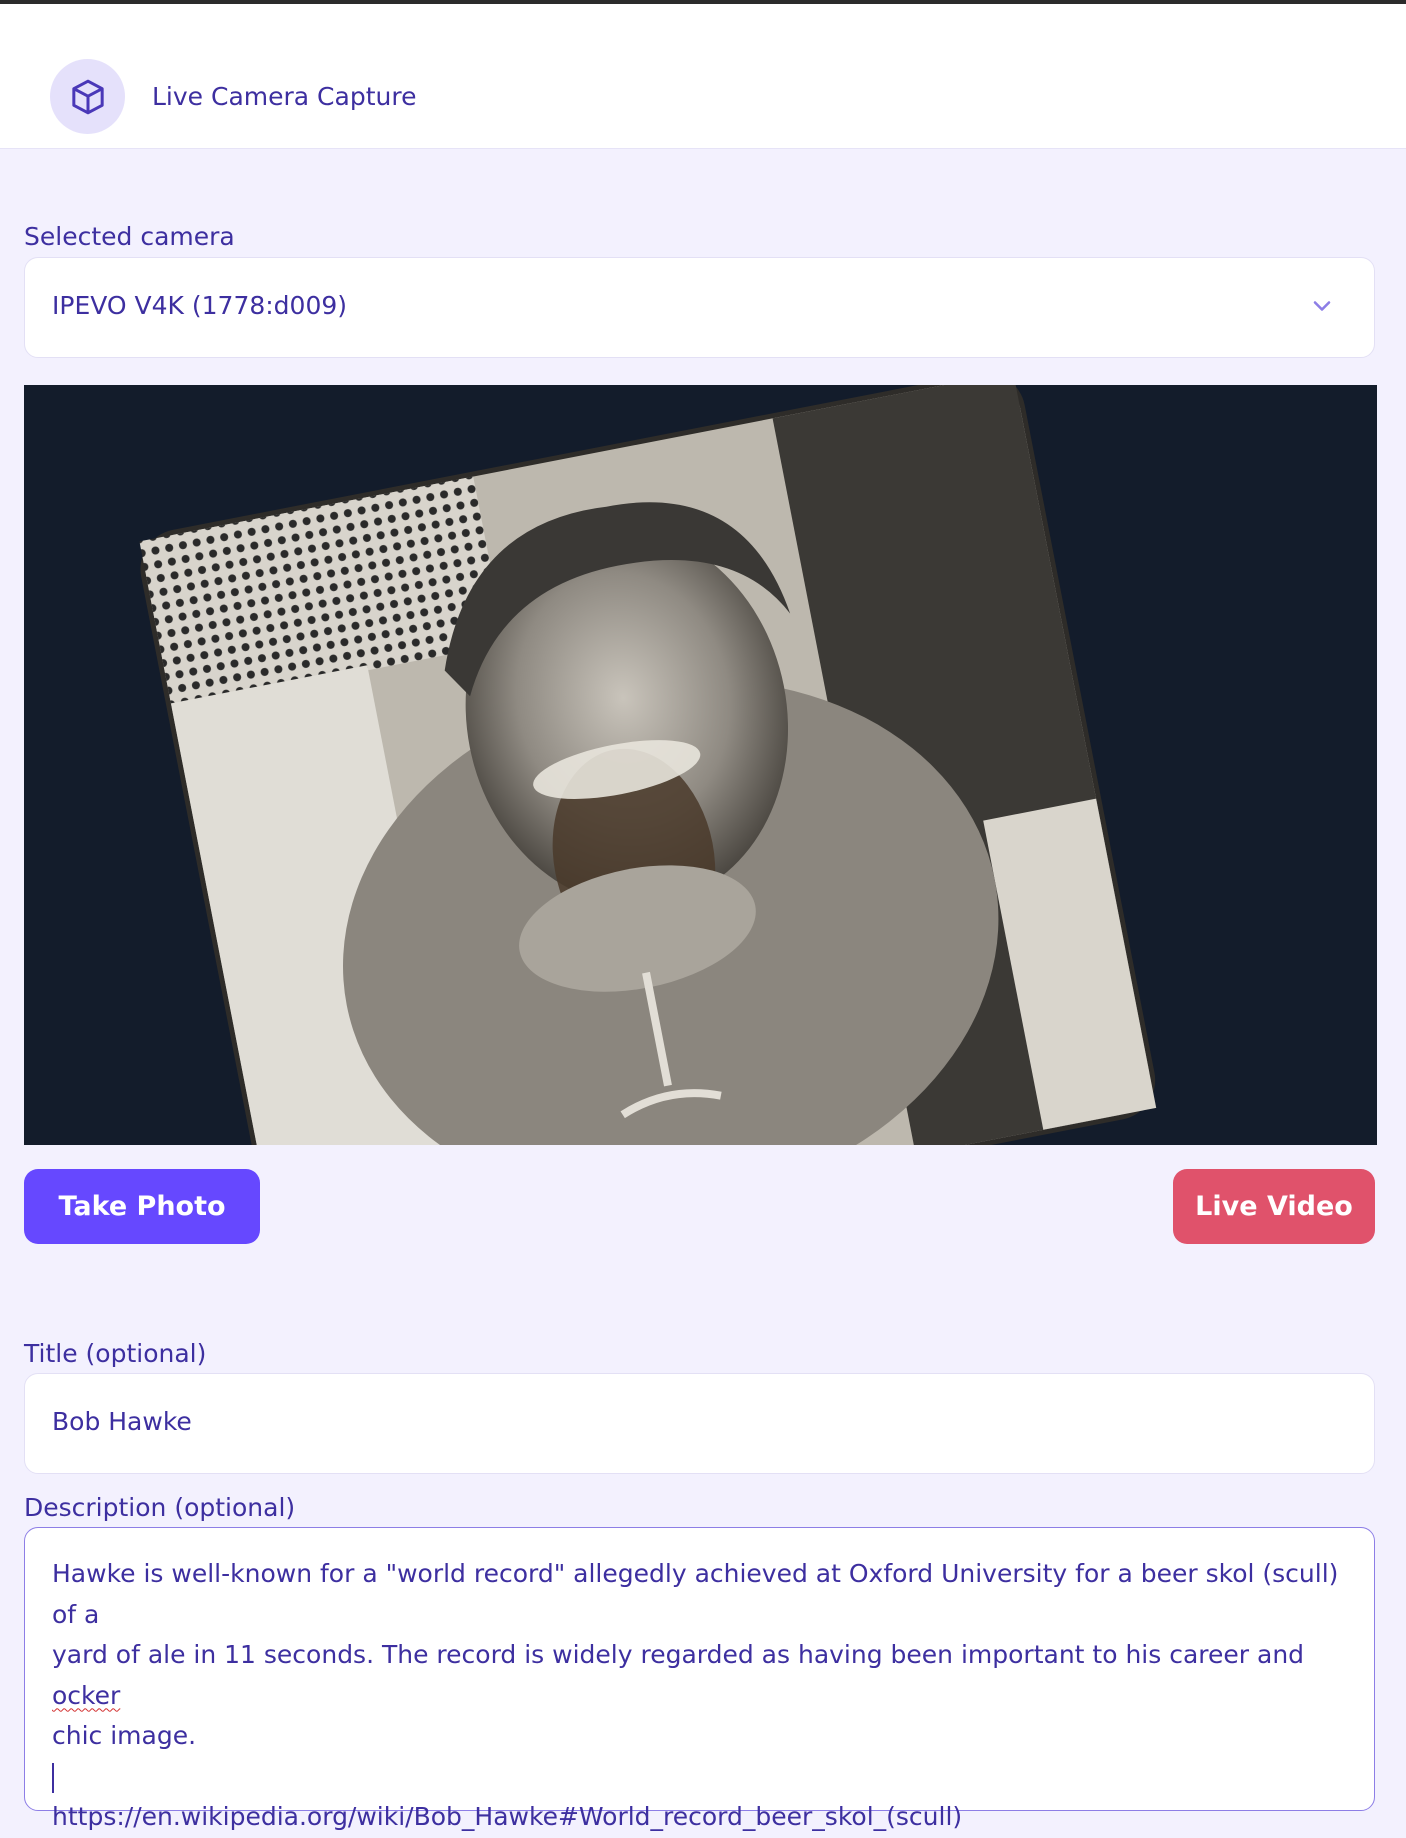 This screenshot has width=1406, height=1838. I want to click on text-caret, so click(53, 1777).